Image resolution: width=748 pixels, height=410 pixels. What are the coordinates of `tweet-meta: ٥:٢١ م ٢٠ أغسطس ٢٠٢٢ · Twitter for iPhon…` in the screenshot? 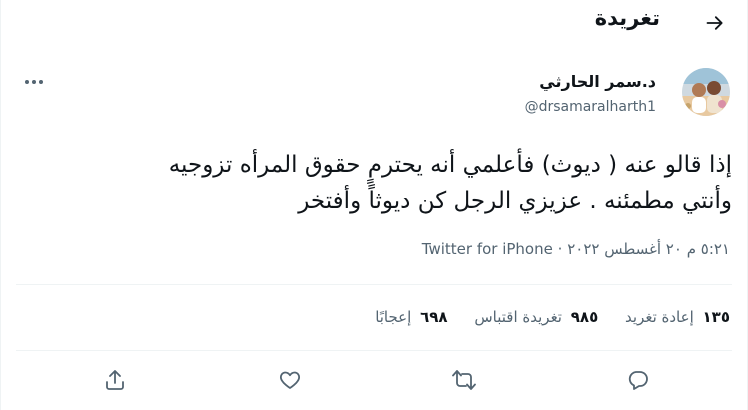 It's located at (576, 249).